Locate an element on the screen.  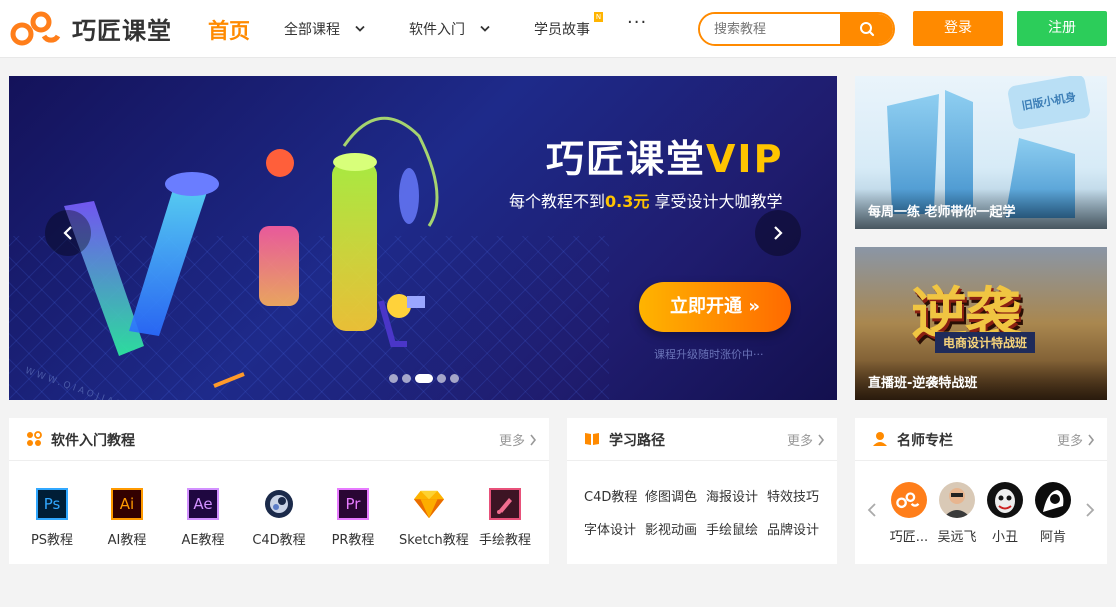
silhouette-icon is located at coordinates (1053, 501).